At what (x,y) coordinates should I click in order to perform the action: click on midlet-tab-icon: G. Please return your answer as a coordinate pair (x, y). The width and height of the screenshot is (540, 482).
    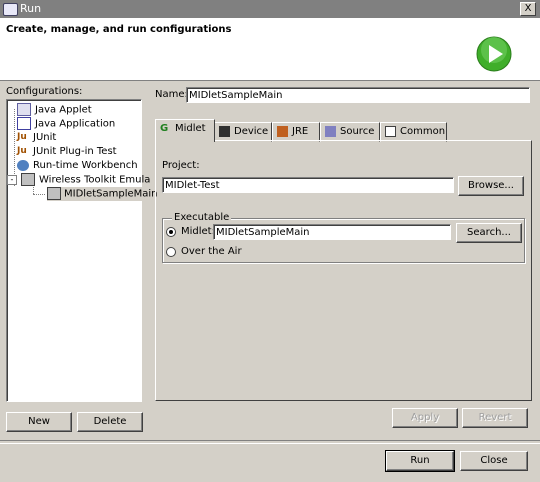
    Looking at the image, I should click on (164, 128).